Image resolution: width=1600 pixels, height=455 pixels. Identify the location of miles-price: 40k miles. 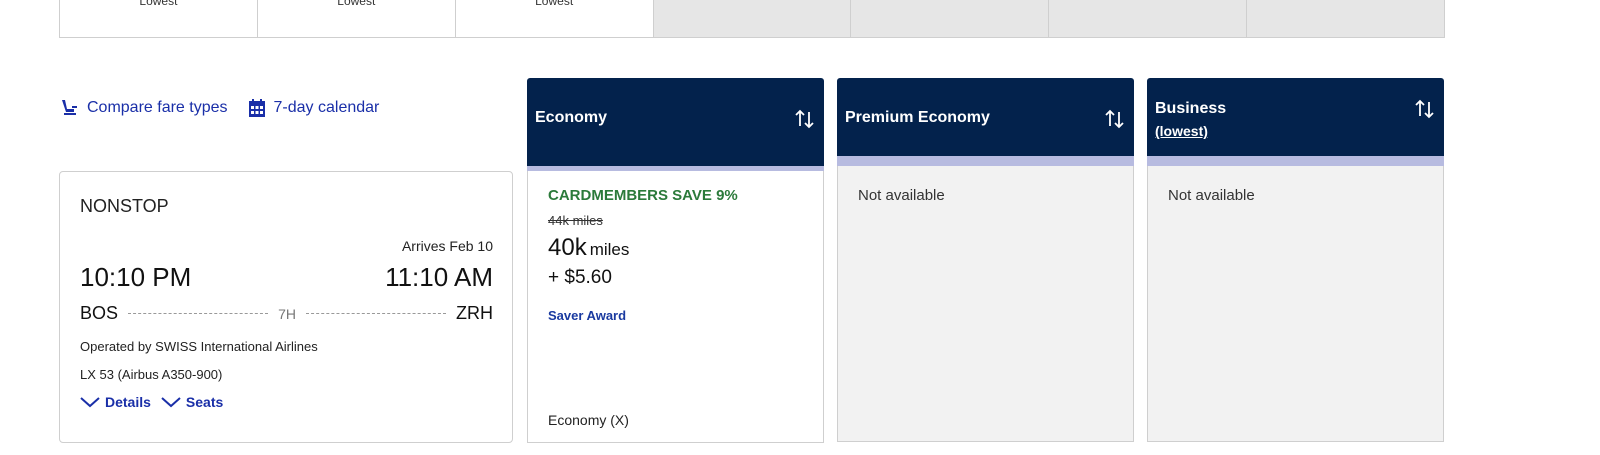
(588, 248).